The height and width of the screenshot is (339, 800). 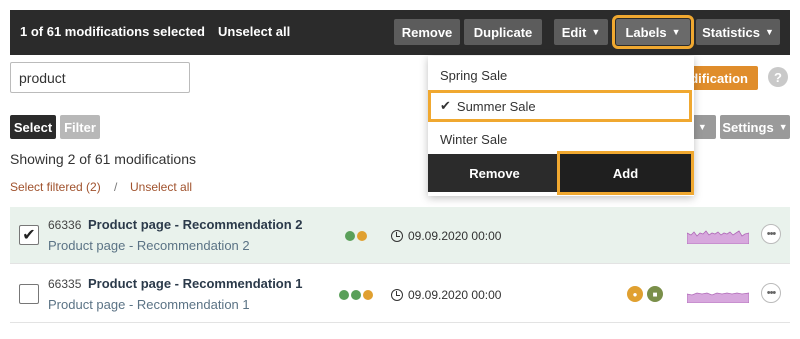 I want to click on remove-button-label: Remove, so click(x=427, y=32).